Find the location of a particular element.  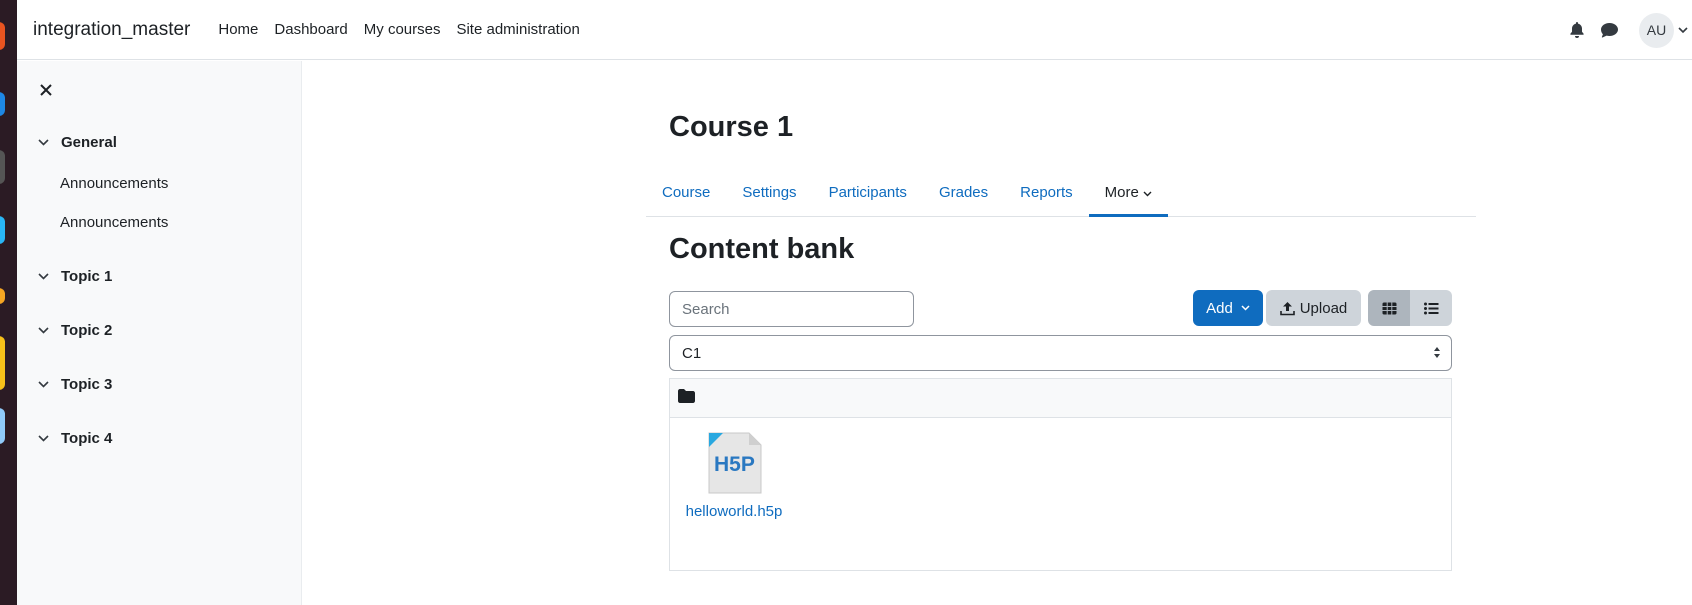

add-button: Add is located at coordinates (1228, 308).